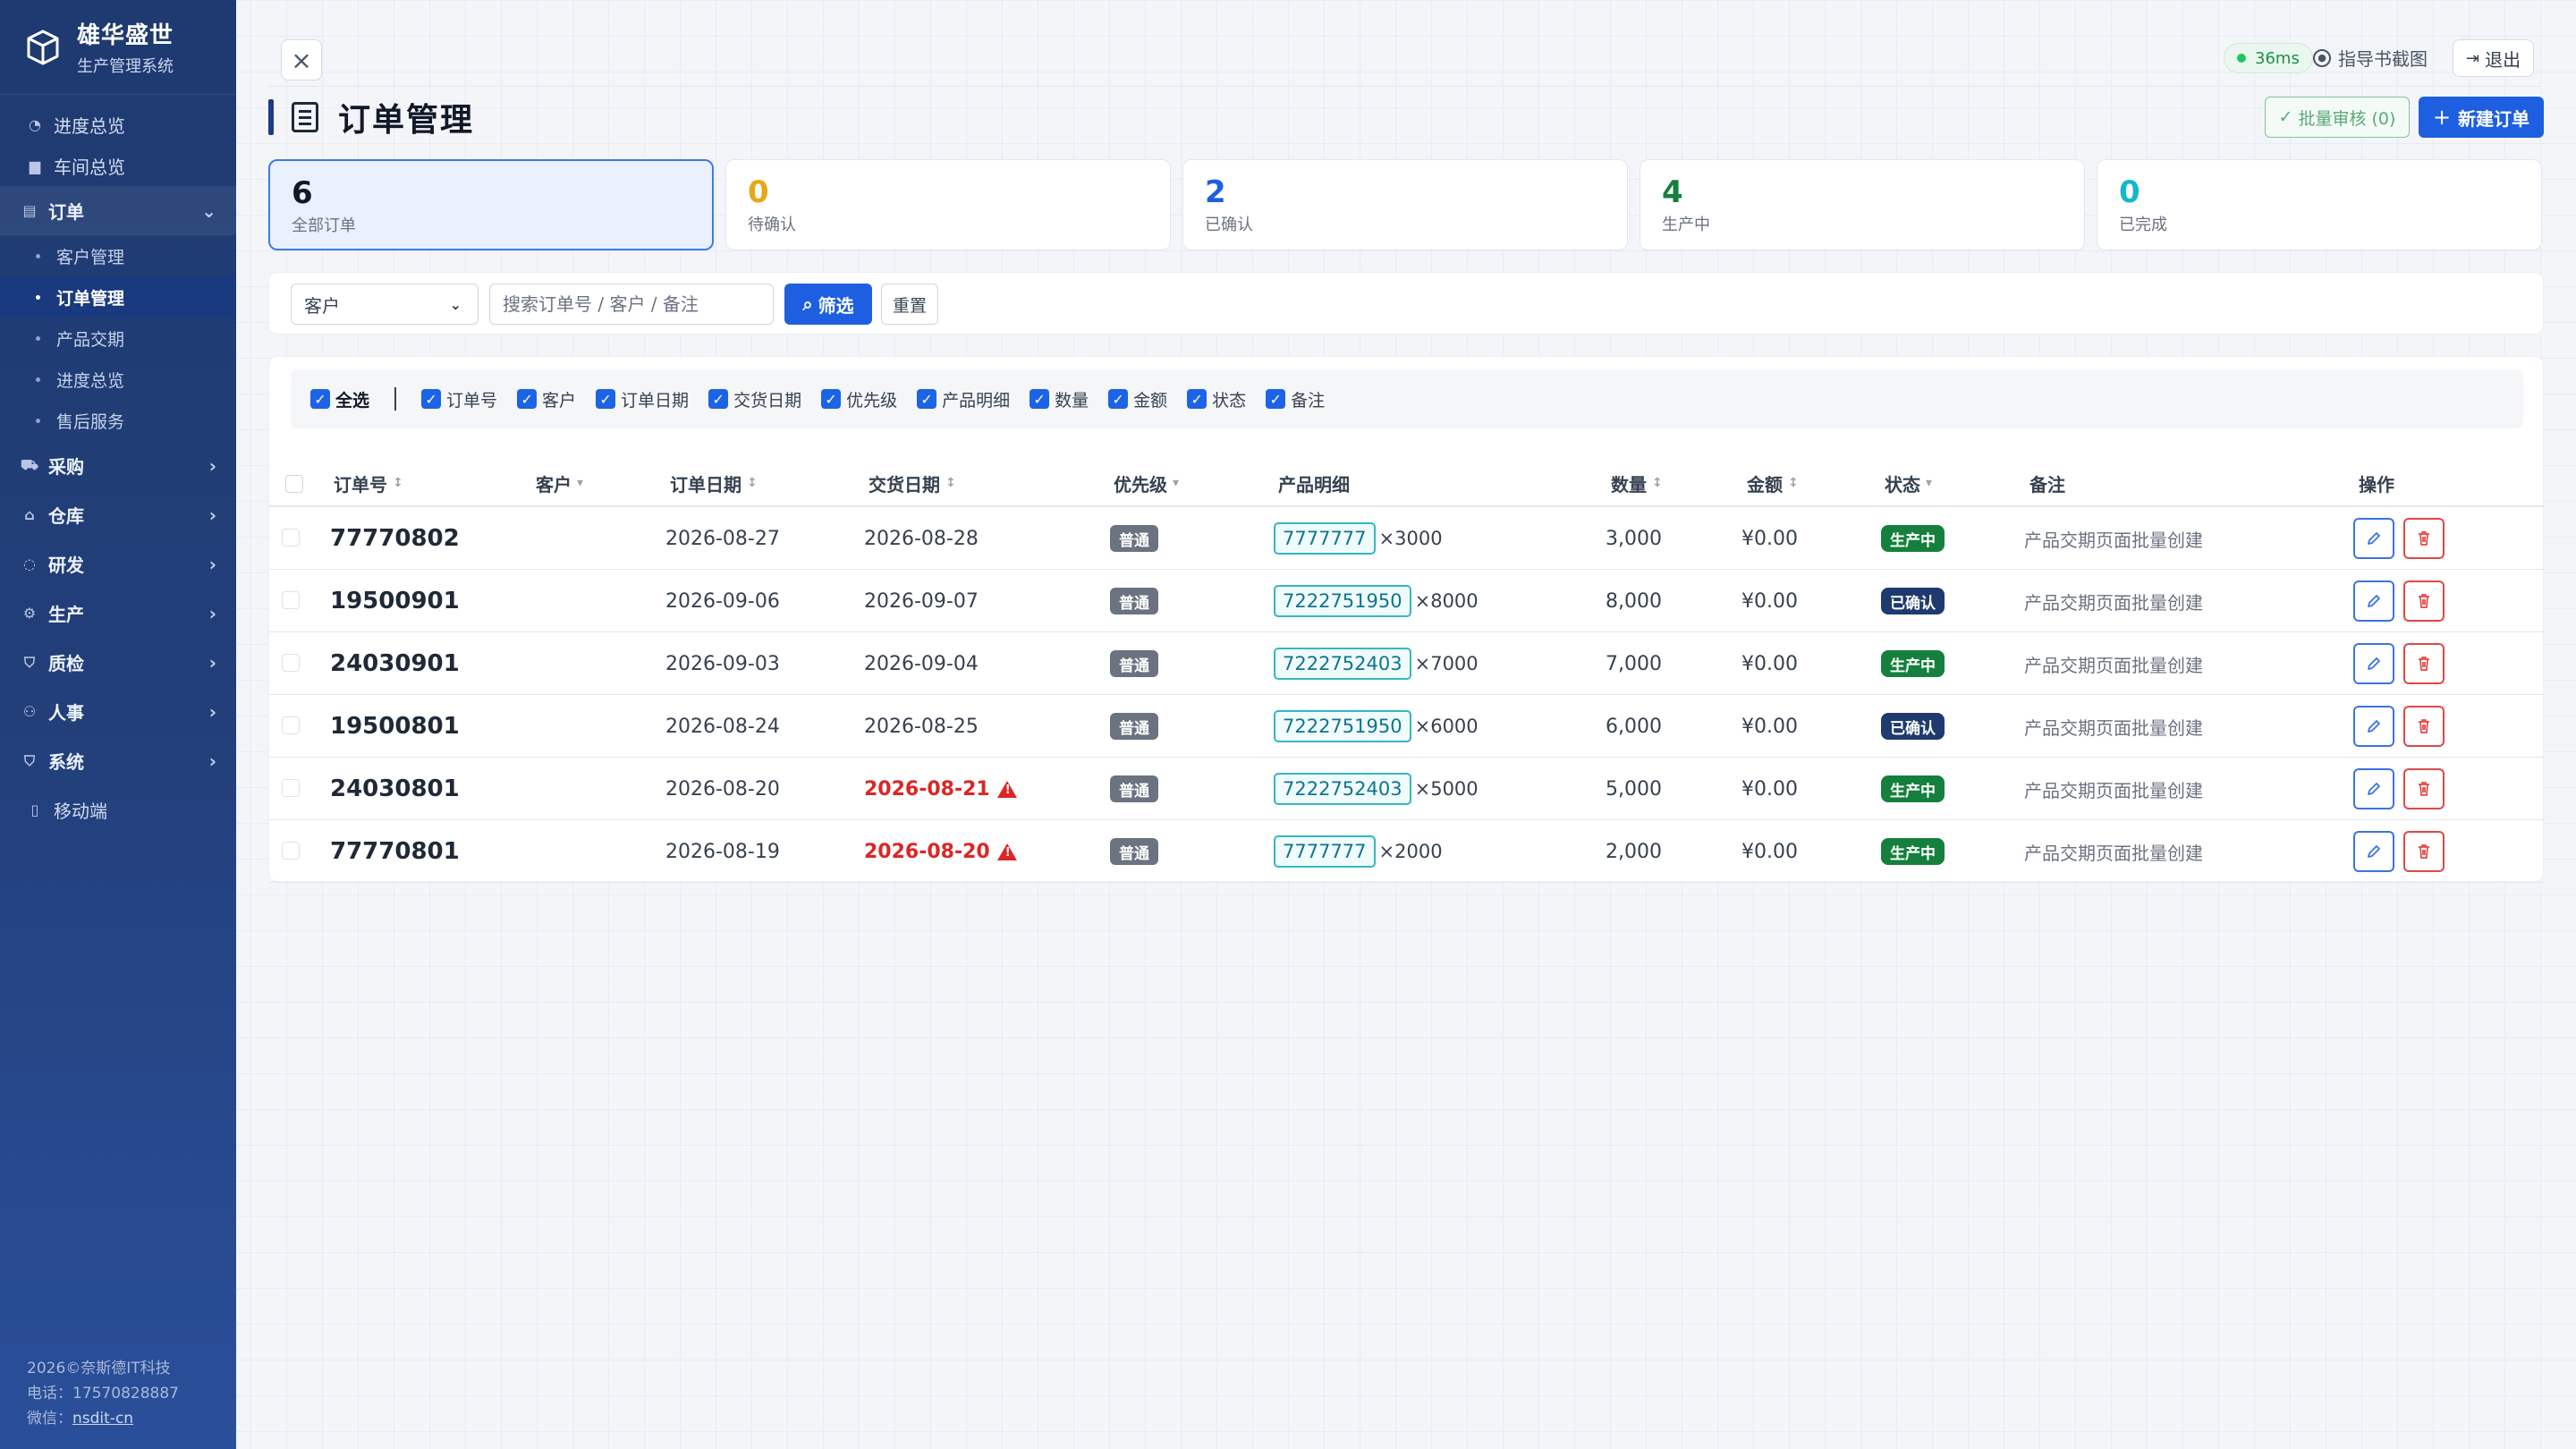  What do you see at coordinates (66, 663) in the screenshot?
I see `sidebar-group-label: 质检` at bounding box center [66, 663].